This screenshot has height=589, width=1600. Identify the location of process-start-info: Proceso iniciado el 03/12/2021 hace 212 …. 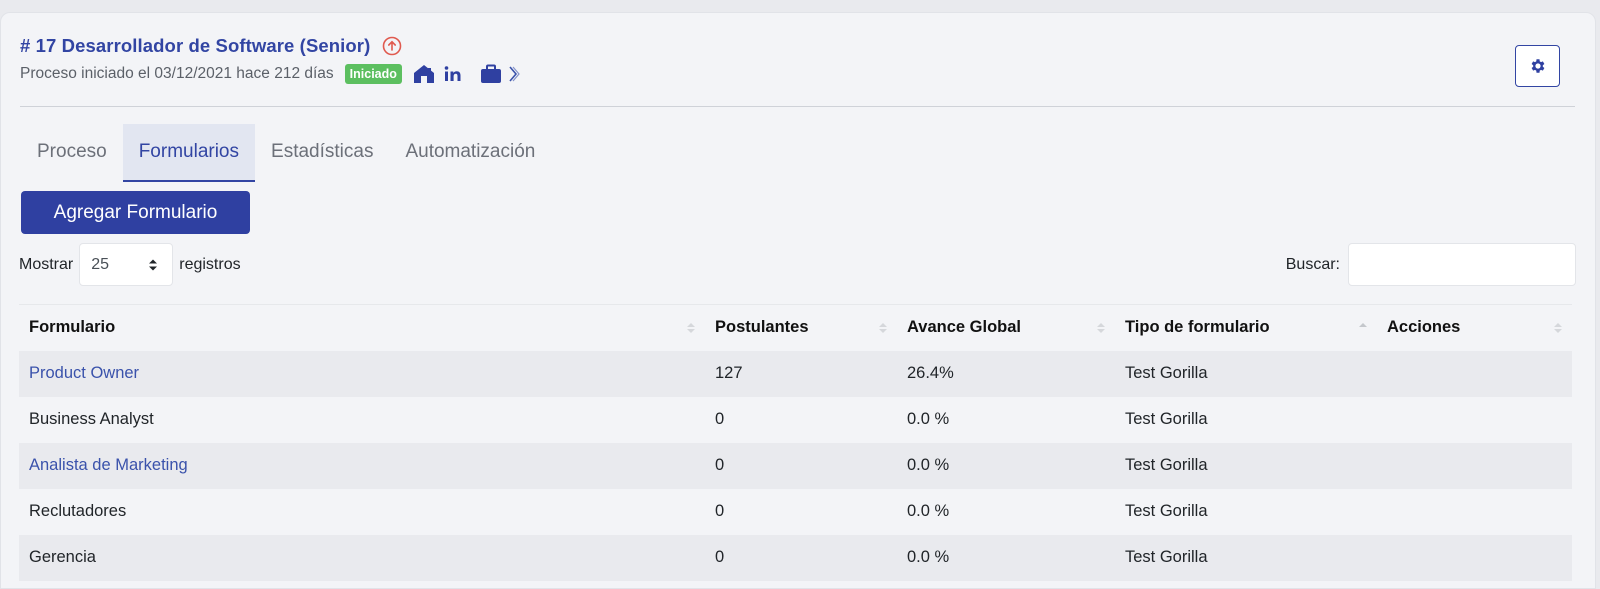
(177, 73).